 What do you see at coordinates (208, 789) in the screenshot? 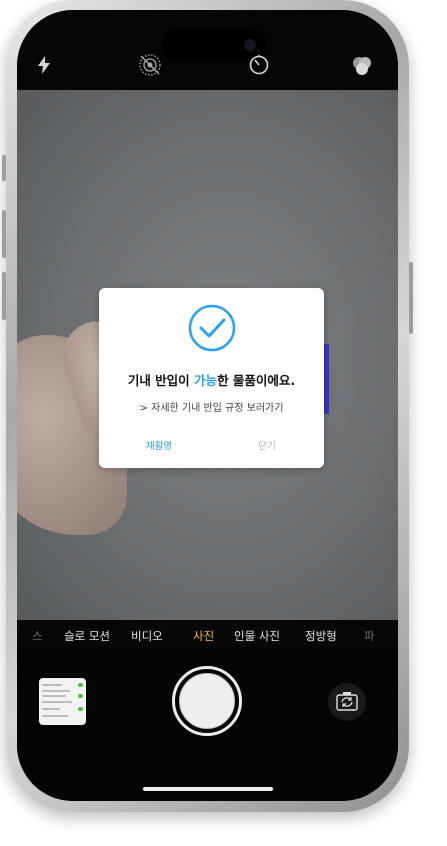
I see `home-indicator` at bounding box center [208, 789].